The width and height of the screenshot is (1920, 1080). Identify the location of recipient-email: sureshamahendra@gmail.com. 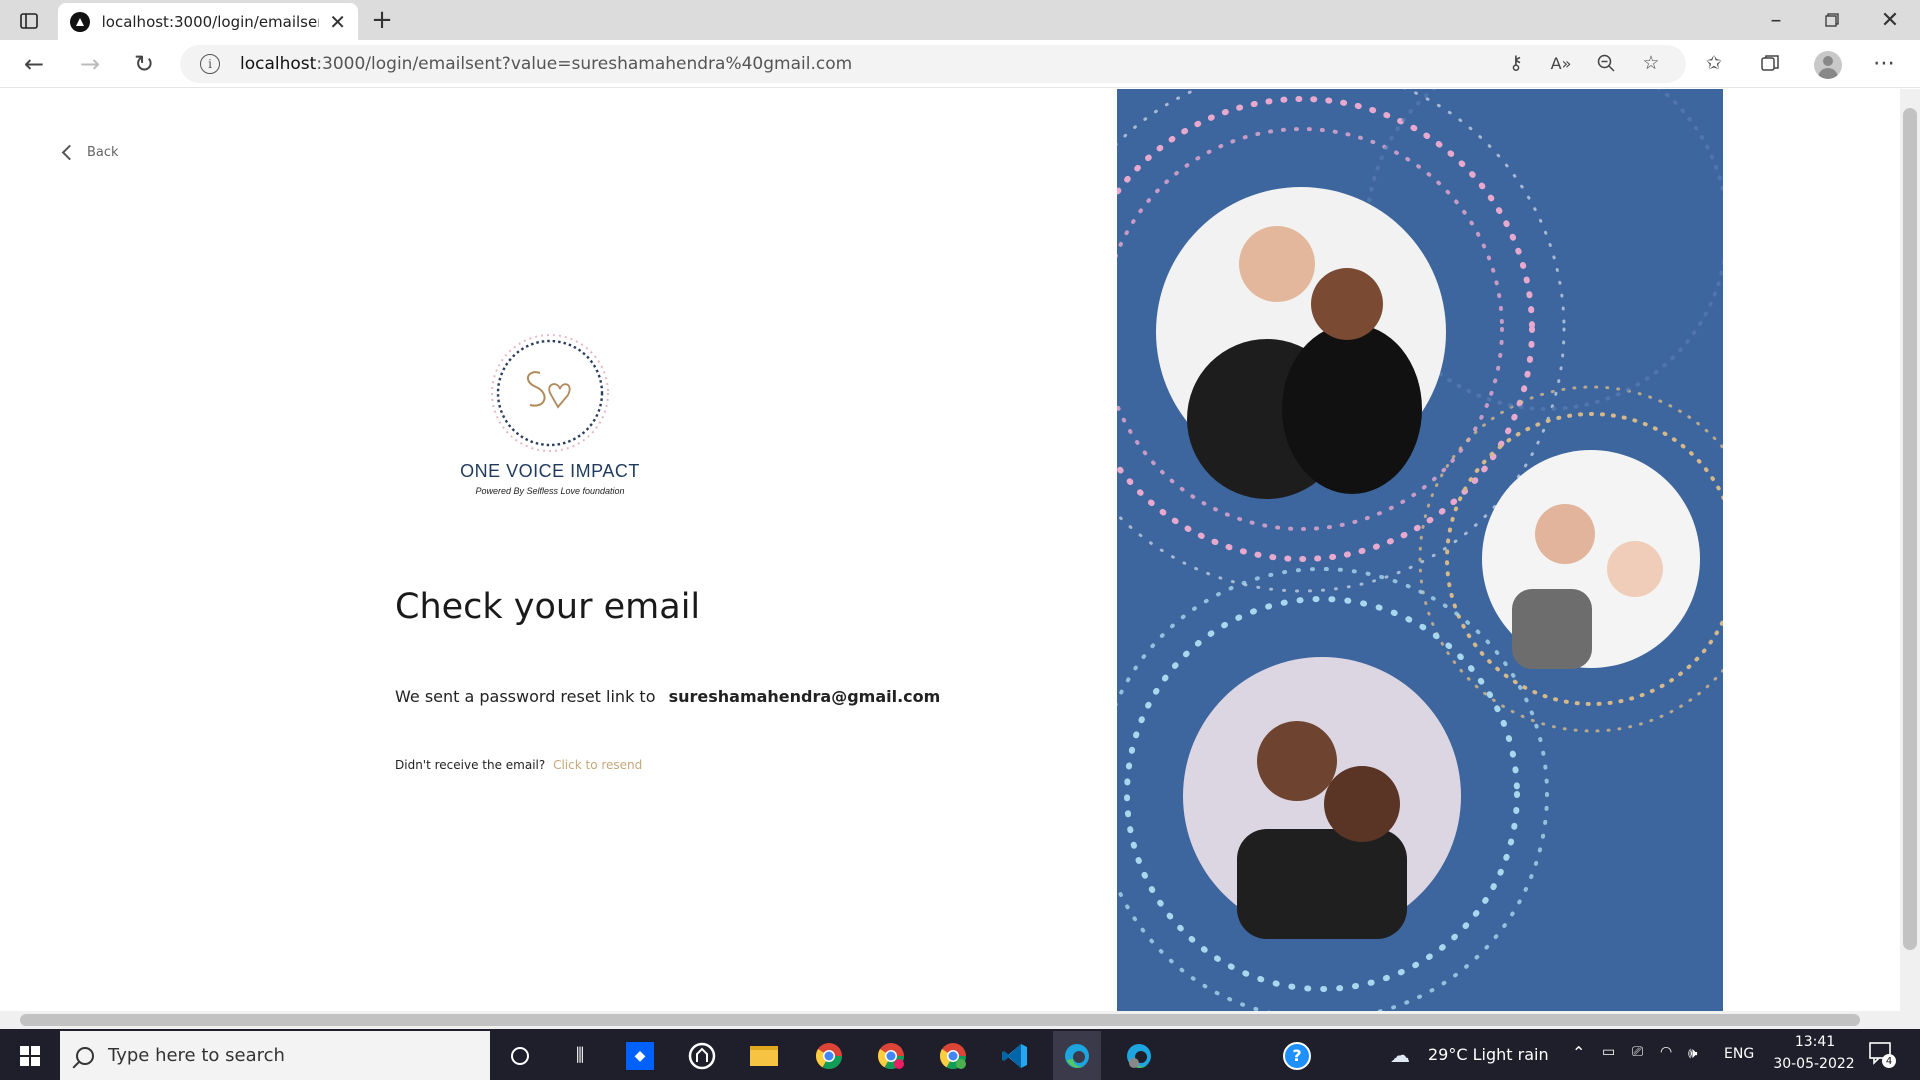
(804, 696).